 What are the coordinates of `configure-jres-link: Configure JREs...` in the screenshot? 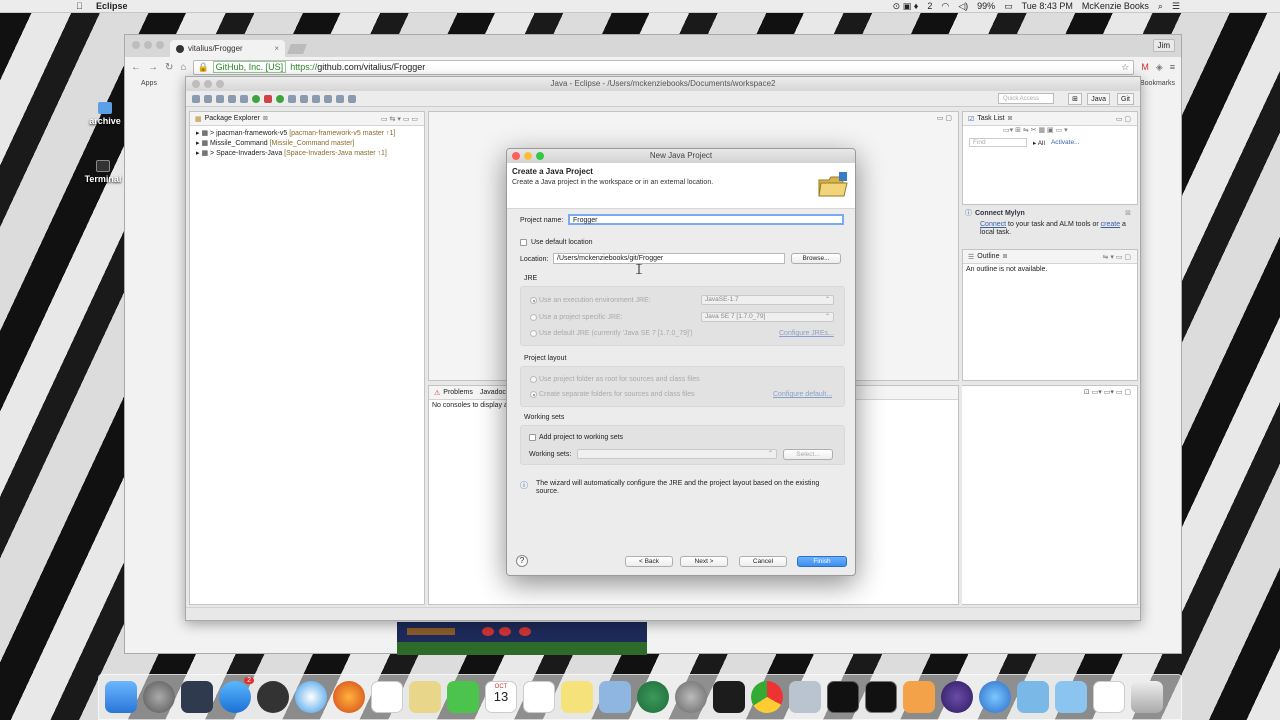 It's located at (806, 333).